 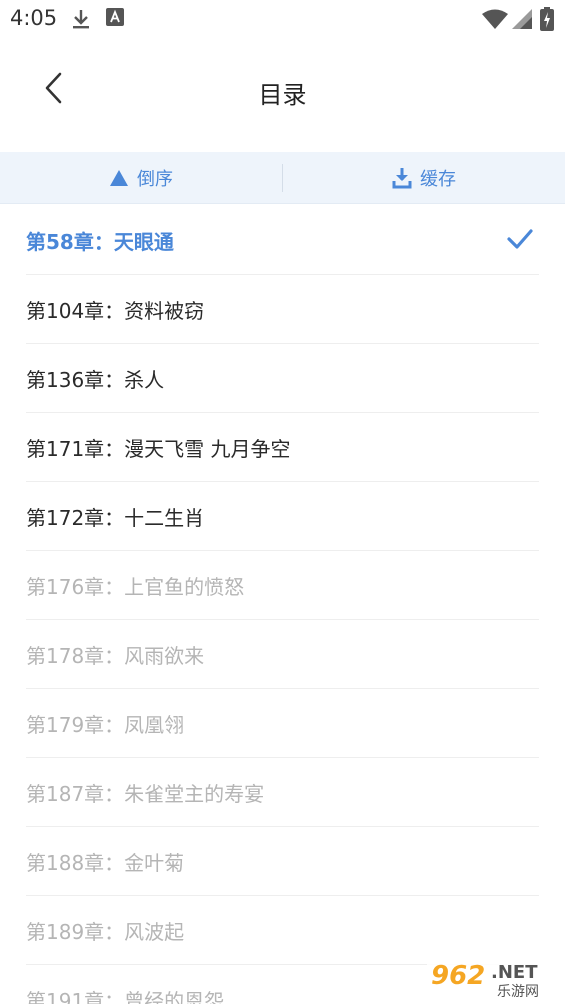 What do you see at coordinates (282, 378) in the screenshot?
I see `chapter-item: 第136章：杀人` at bounding box center [282, 378].